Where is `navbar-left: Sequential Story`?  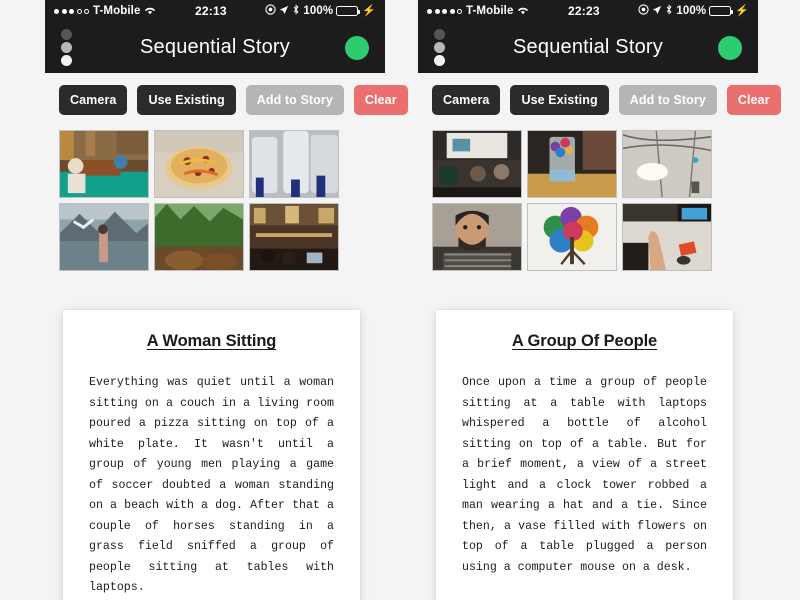
navbar-left: Sequential Story is located at coordinates (215, 47).